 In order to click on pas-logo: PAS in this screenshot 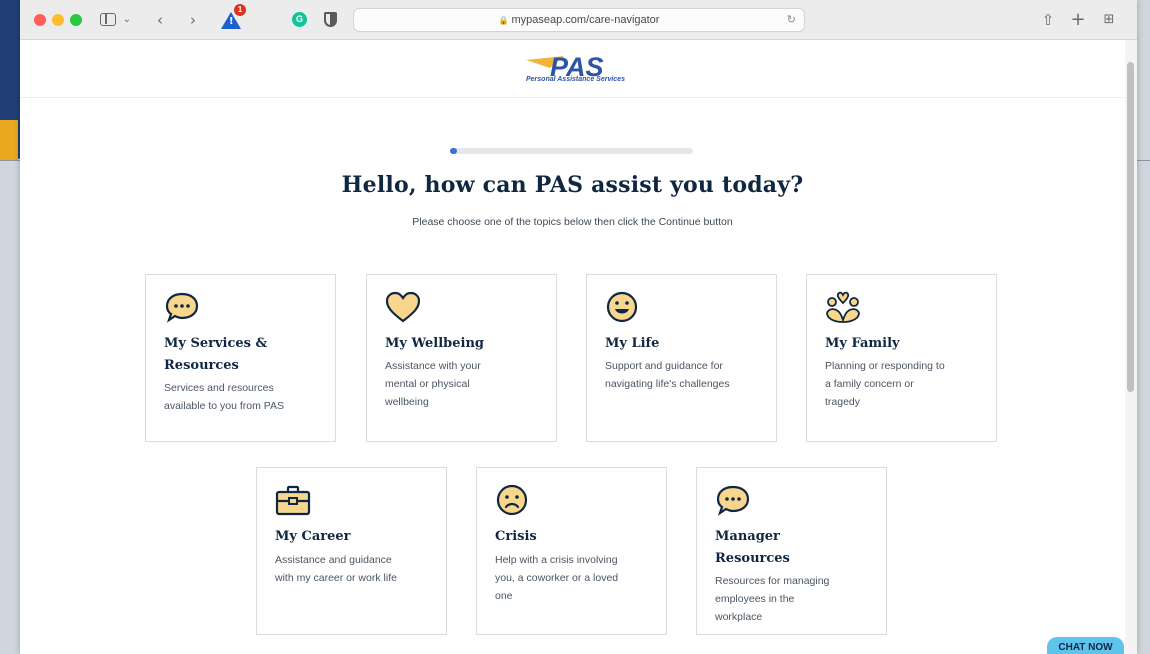, I will do `click(571, 70)`.